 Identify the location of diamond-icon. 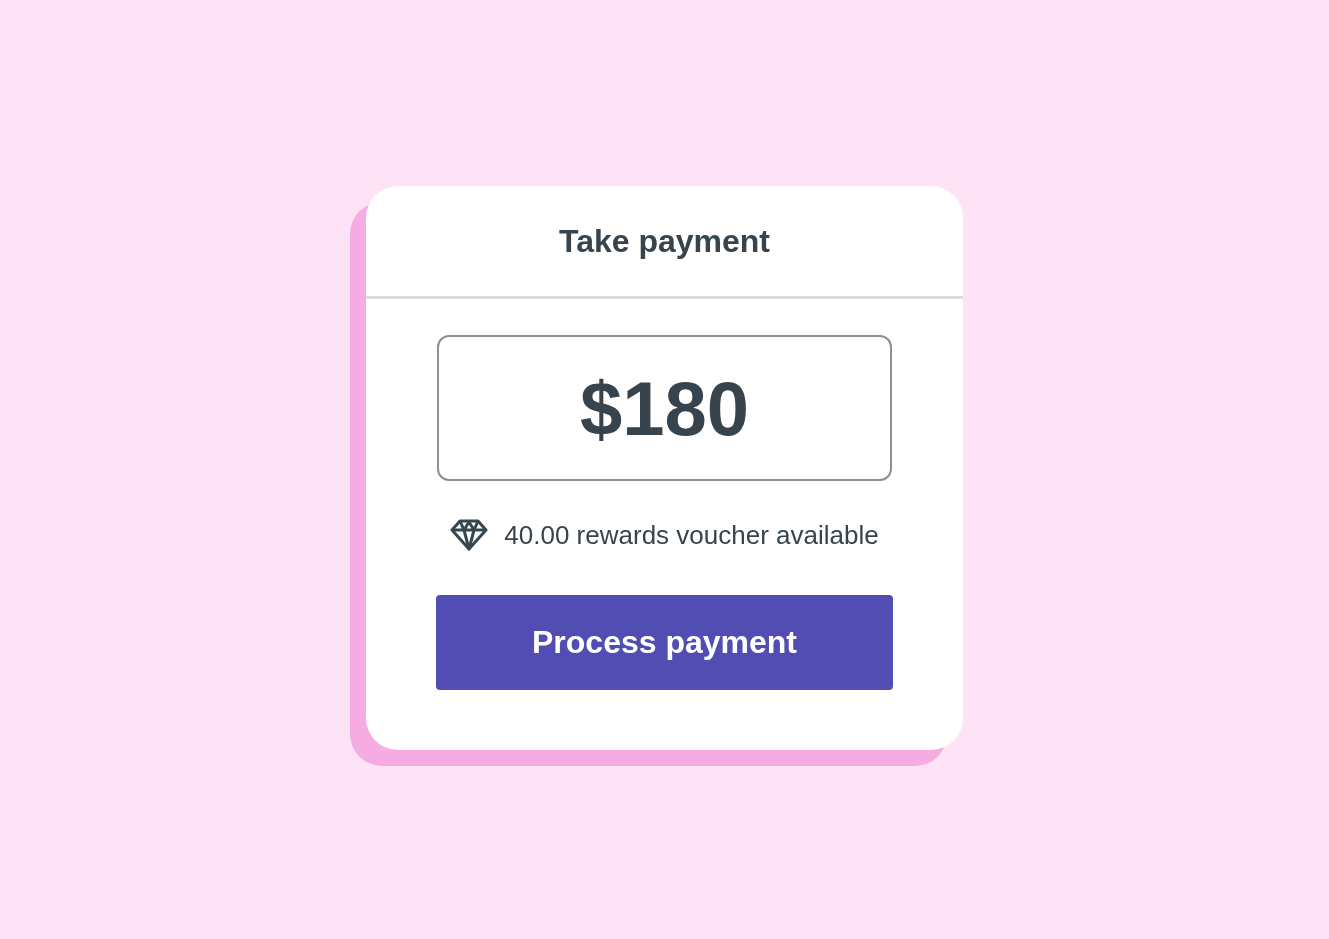
(469, 535).